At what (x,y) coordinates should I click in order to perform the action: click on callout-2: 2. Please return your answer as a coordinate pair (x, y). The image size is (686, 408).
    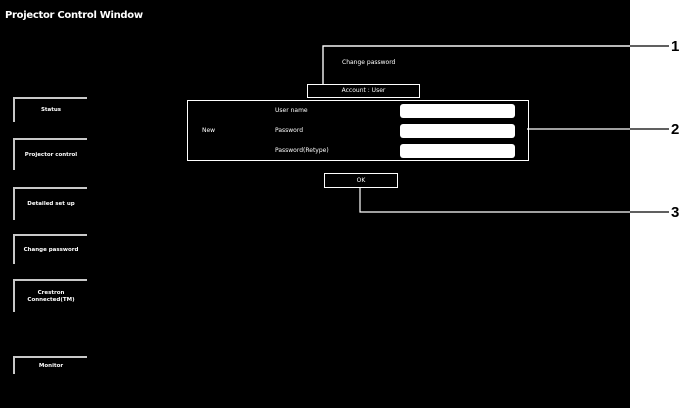
    Looking at the image, I should click on (675, 129).